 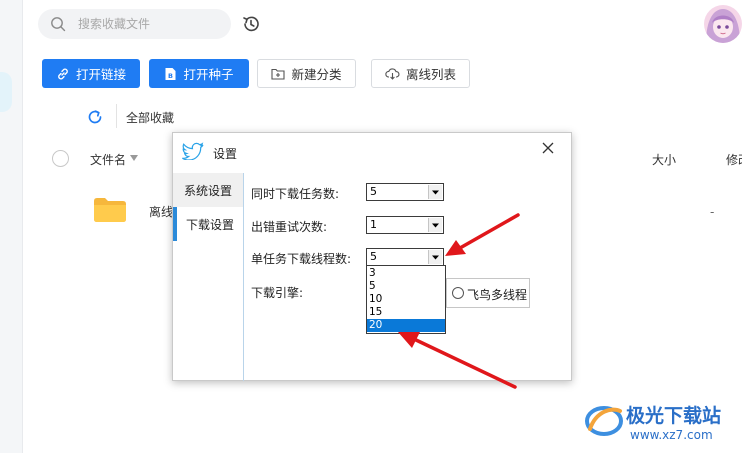 I want to click on search-icon, so click(x=58, y=24).